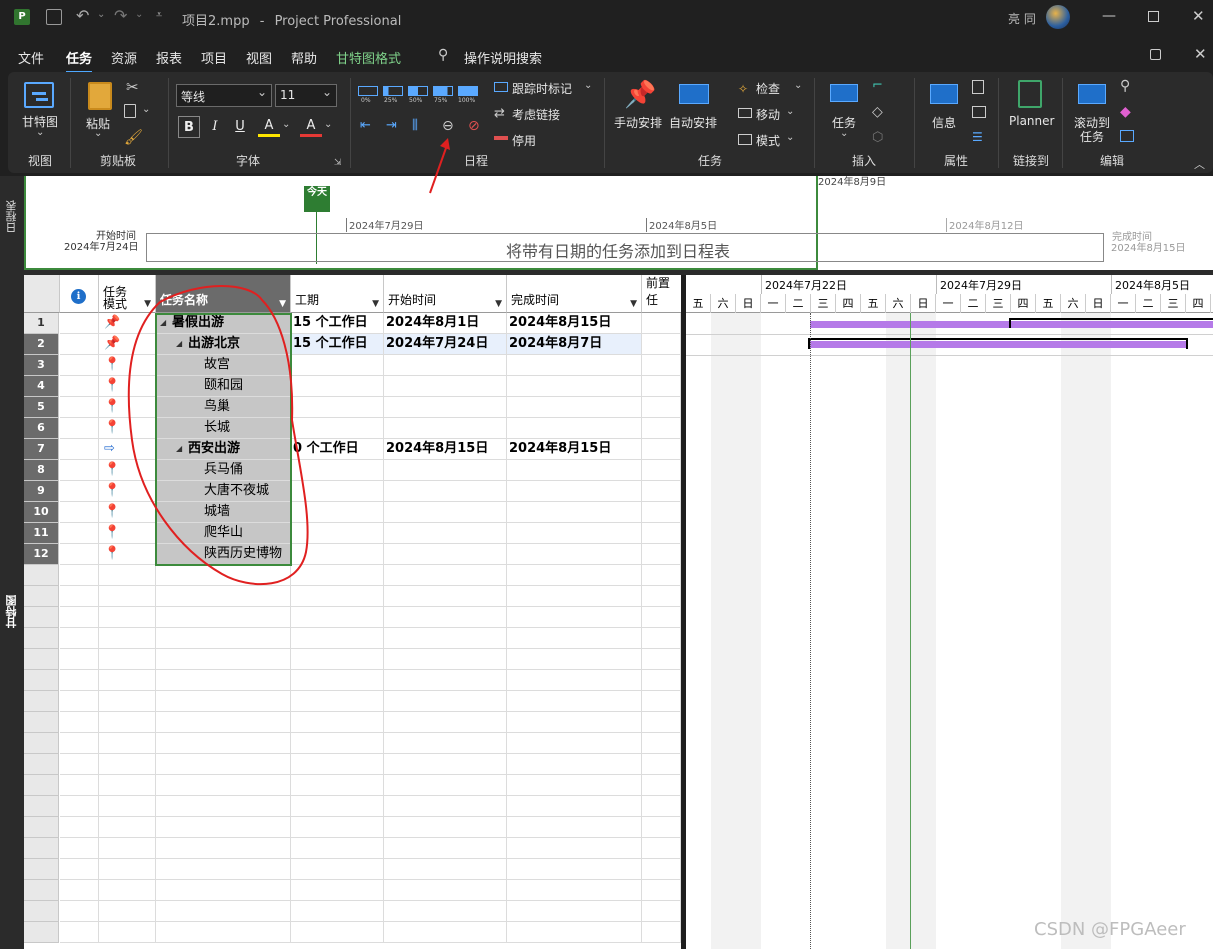  I want to click on details-icon, so click(979, 112).